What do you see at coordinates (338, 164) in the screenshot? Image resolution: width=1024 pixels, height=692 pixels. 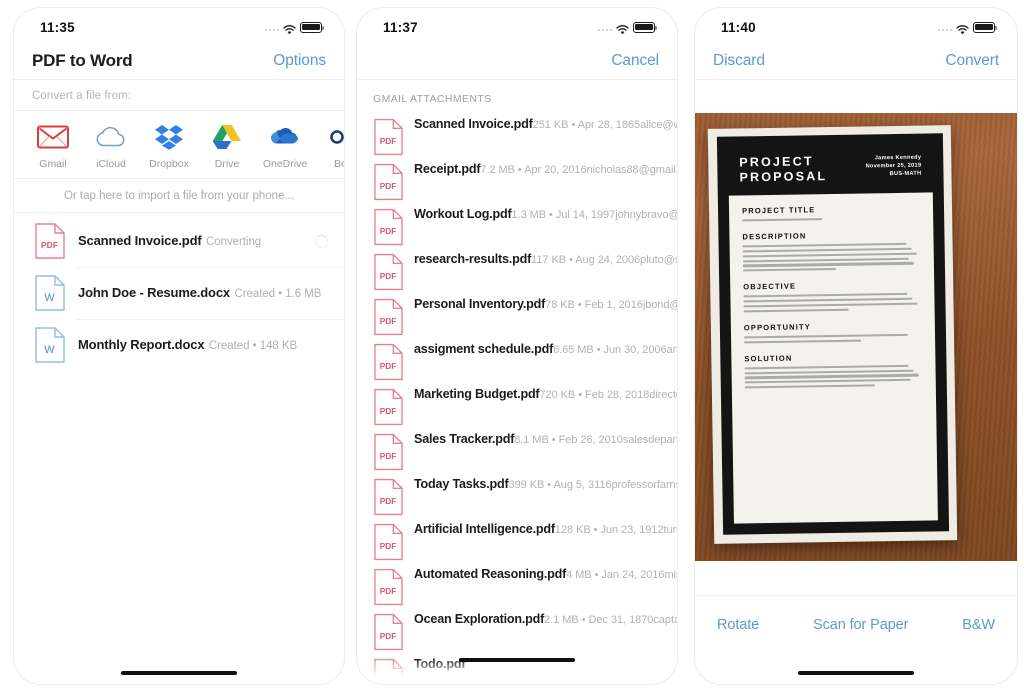 I see `cloud-service-label: Box` at bounding box center [338, 164].